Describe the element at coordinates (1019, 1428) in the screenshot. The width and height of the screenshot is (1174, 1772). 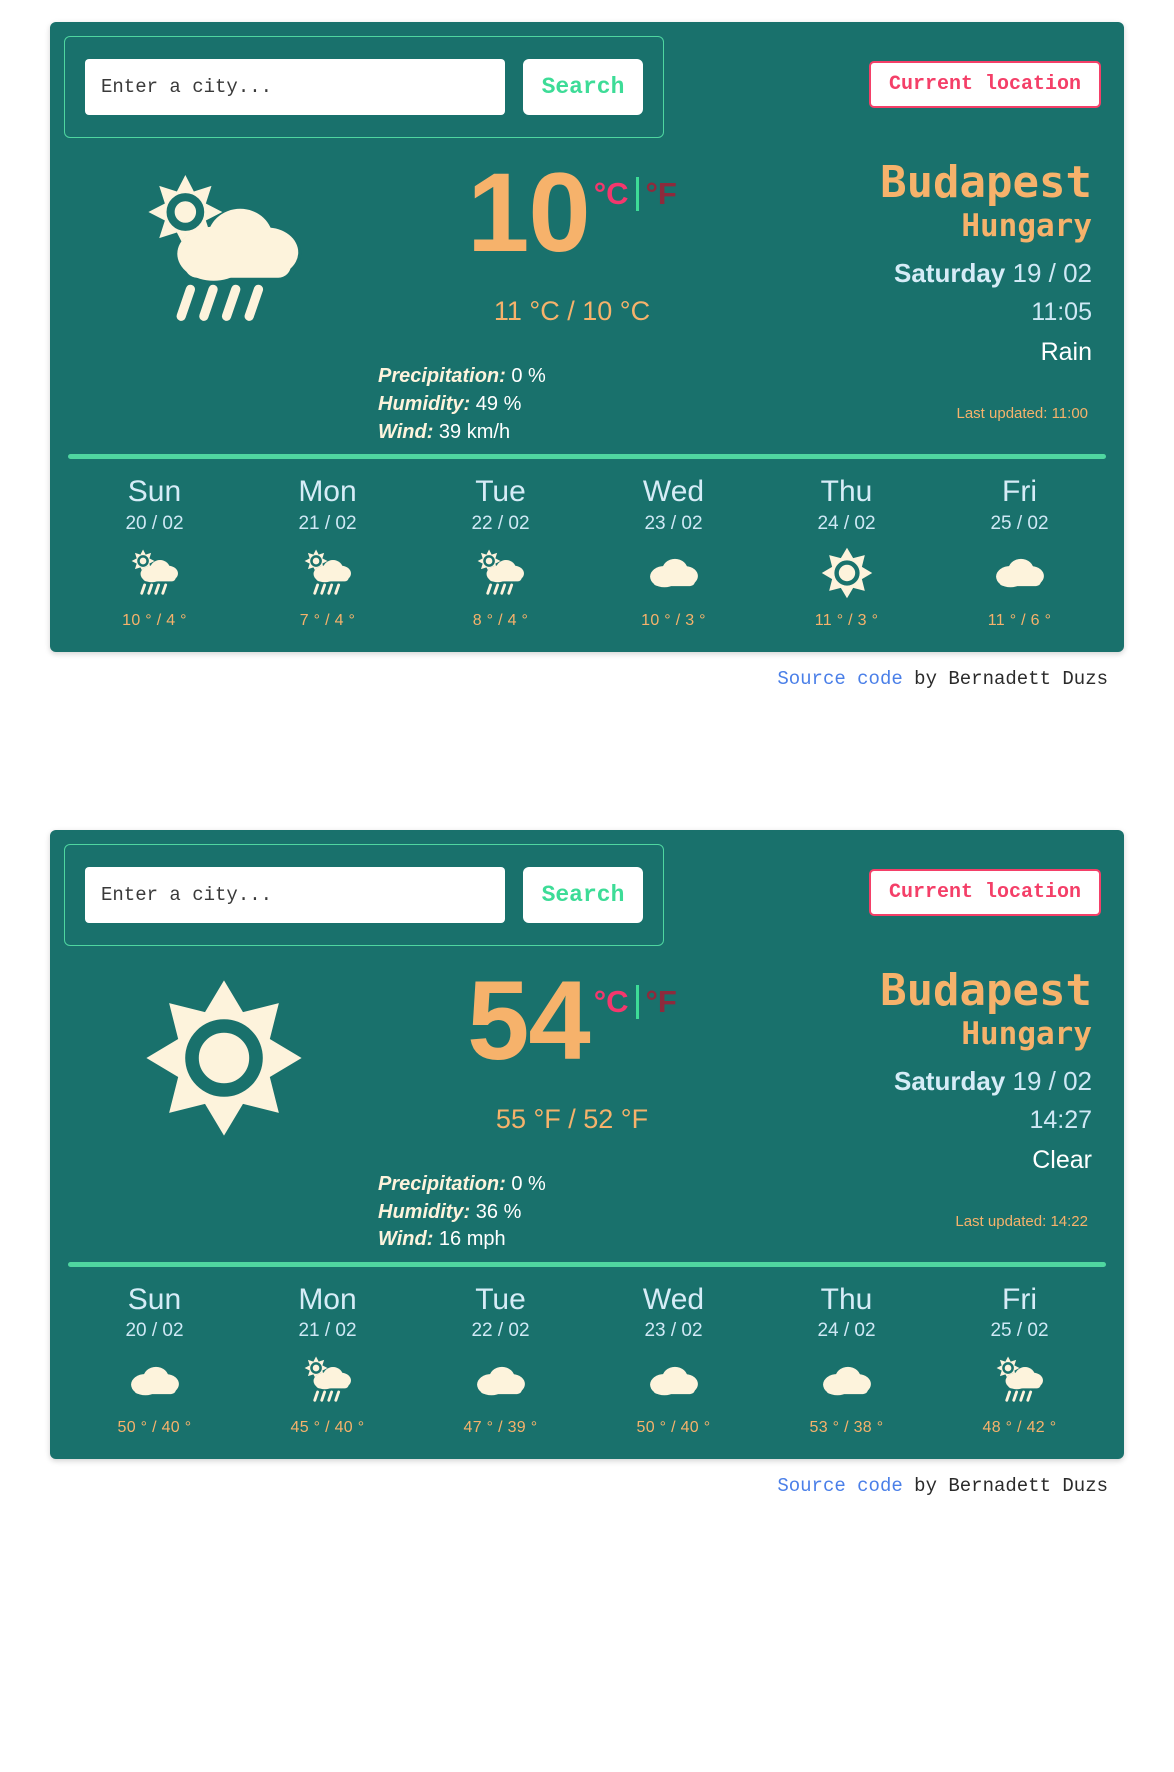
I see `forecast-day-temps: 48 ° / 42 °` at that location.